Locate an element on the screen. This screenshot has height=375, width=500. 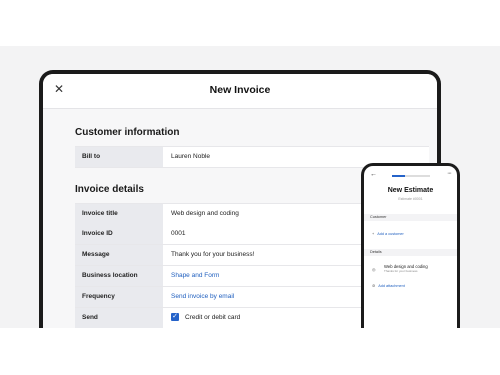
progress-fill is located at coordinates (399, 176).